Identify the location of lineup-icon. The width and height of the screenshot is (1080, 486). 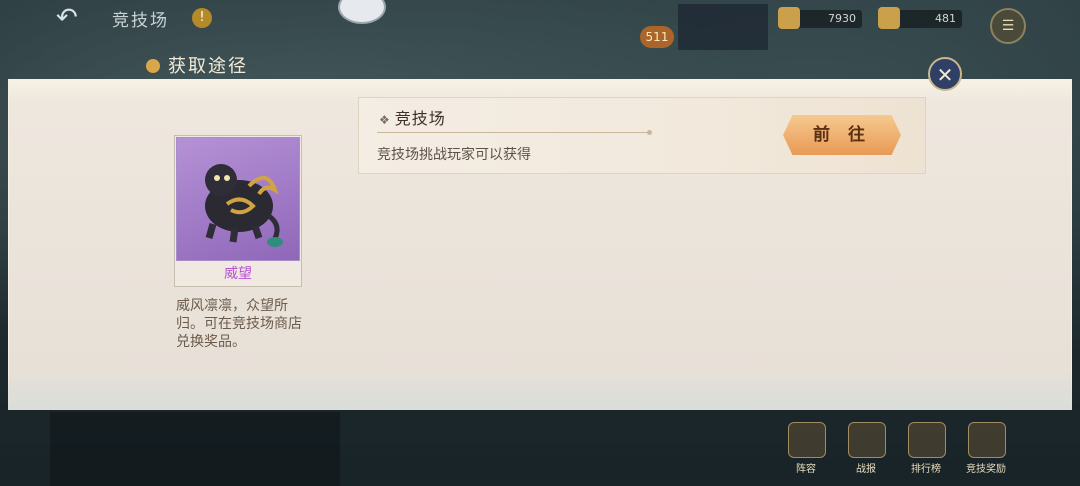
(807, 440).